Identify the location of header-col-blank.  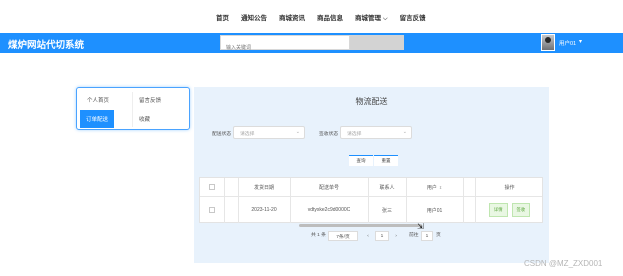
(231, 187).